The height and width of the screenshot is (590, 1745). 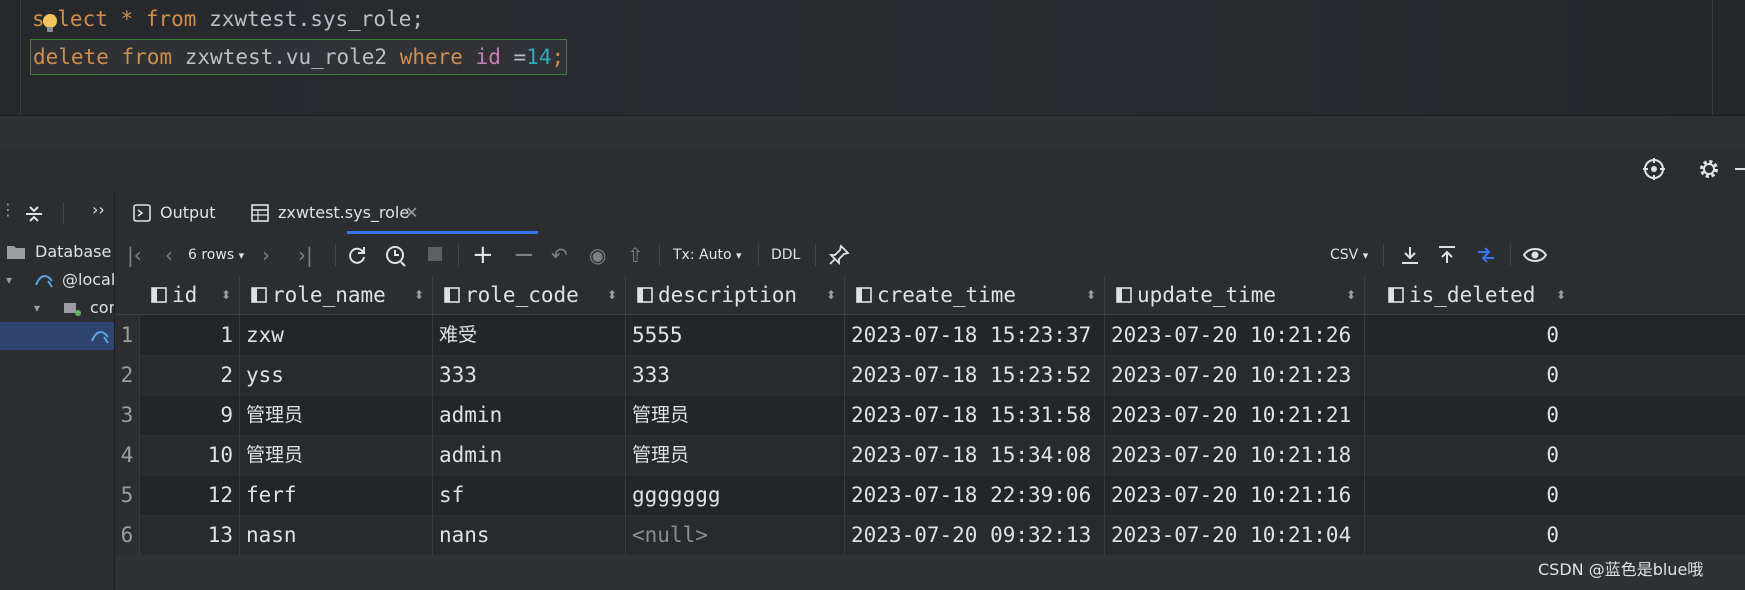 I want to click on cell-id: 10, so click(x=190, y=455).